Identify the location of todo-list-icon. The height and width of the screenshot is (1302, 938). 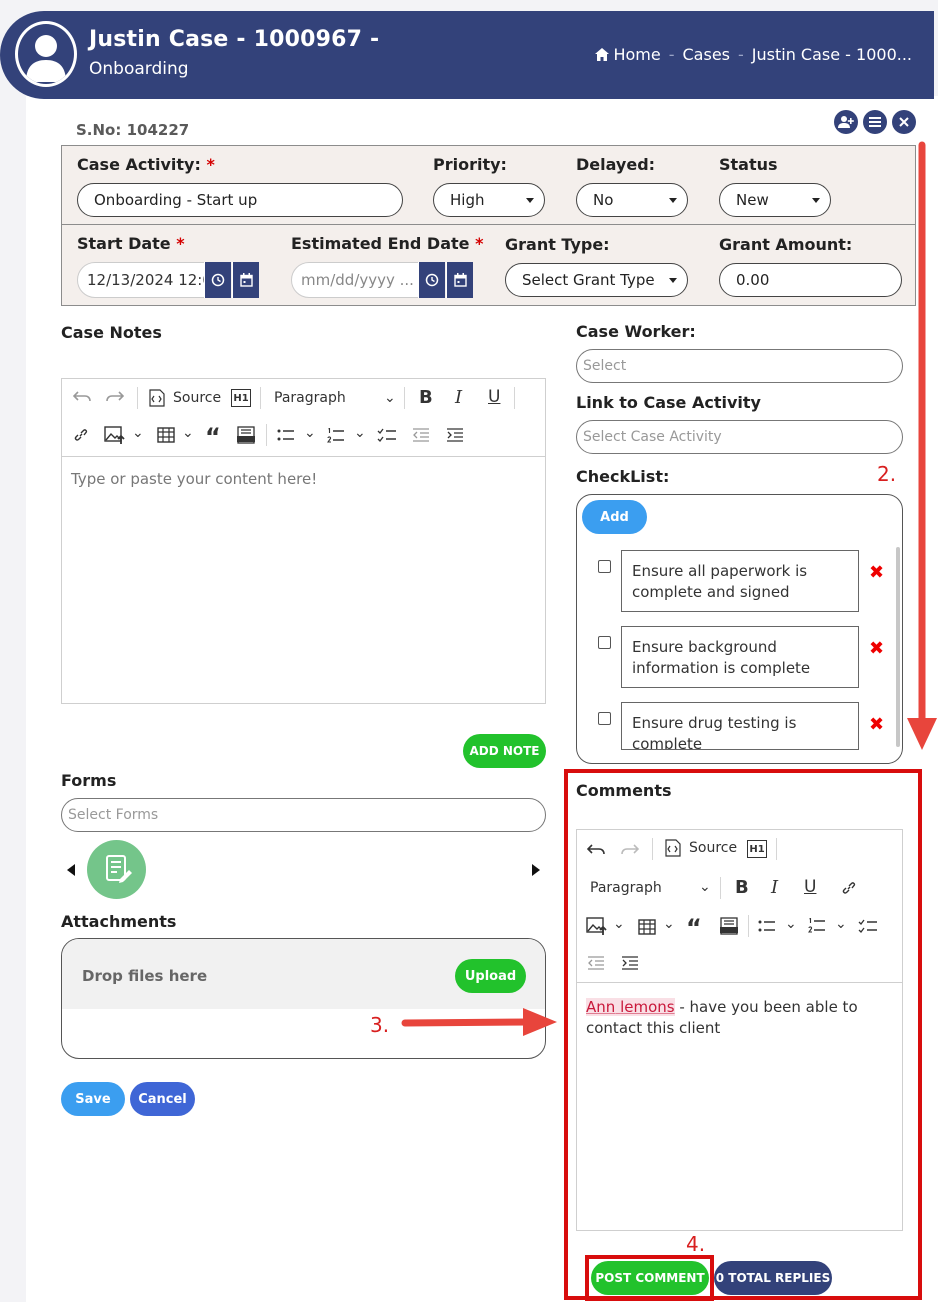
(386, 435).